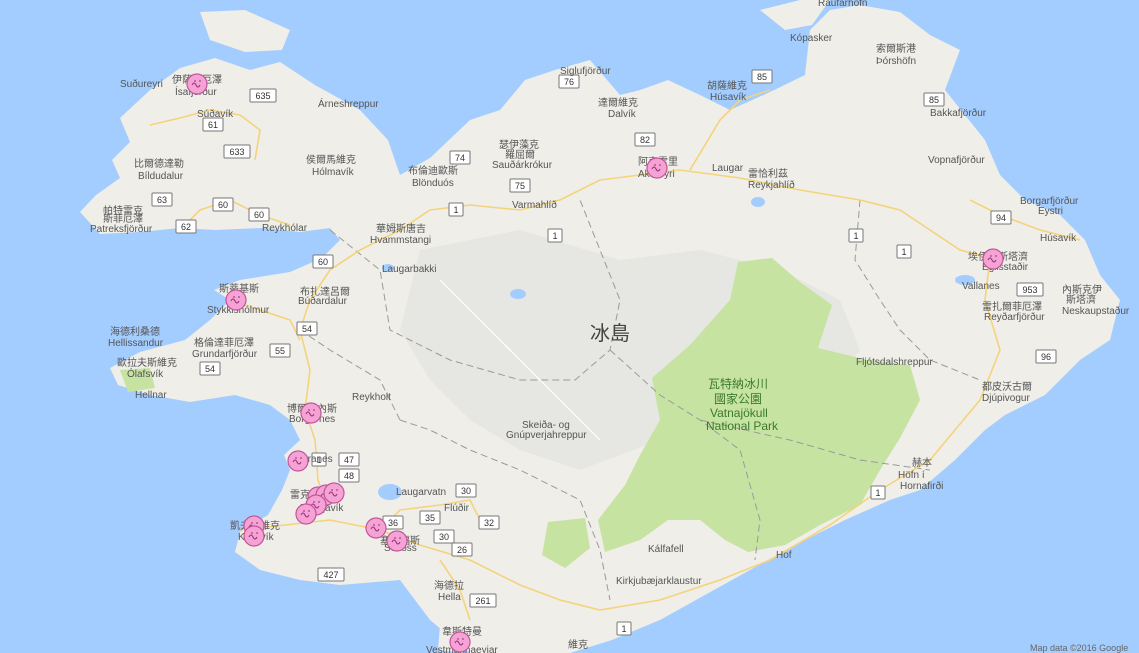 The image size is (1139, 653). What do you see at coordinates (151, 395) in the screenshot?
I see `place-label-hellnar: Hellnar` at bounding box center [151, 395].